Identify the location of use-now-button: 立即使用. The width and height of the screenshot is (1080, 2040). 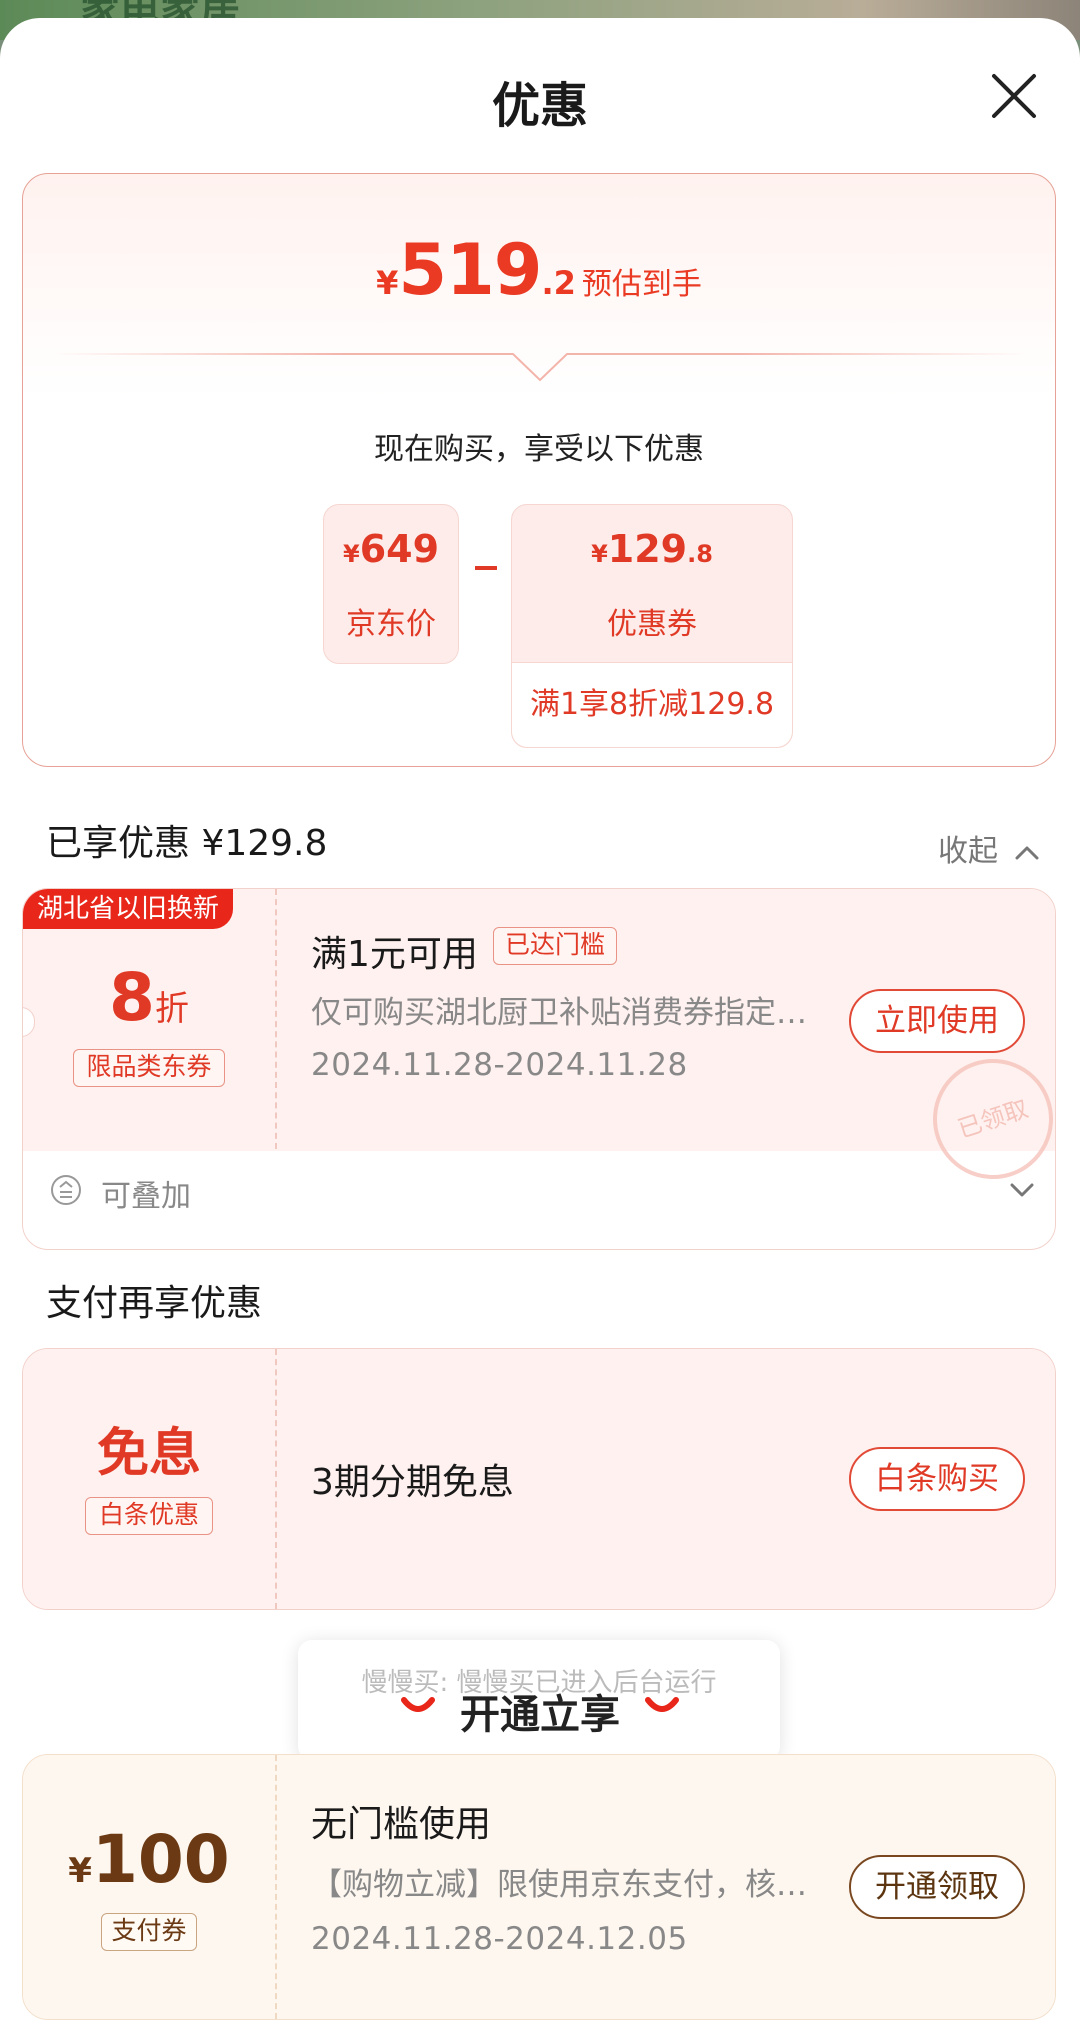
(937, 1021).